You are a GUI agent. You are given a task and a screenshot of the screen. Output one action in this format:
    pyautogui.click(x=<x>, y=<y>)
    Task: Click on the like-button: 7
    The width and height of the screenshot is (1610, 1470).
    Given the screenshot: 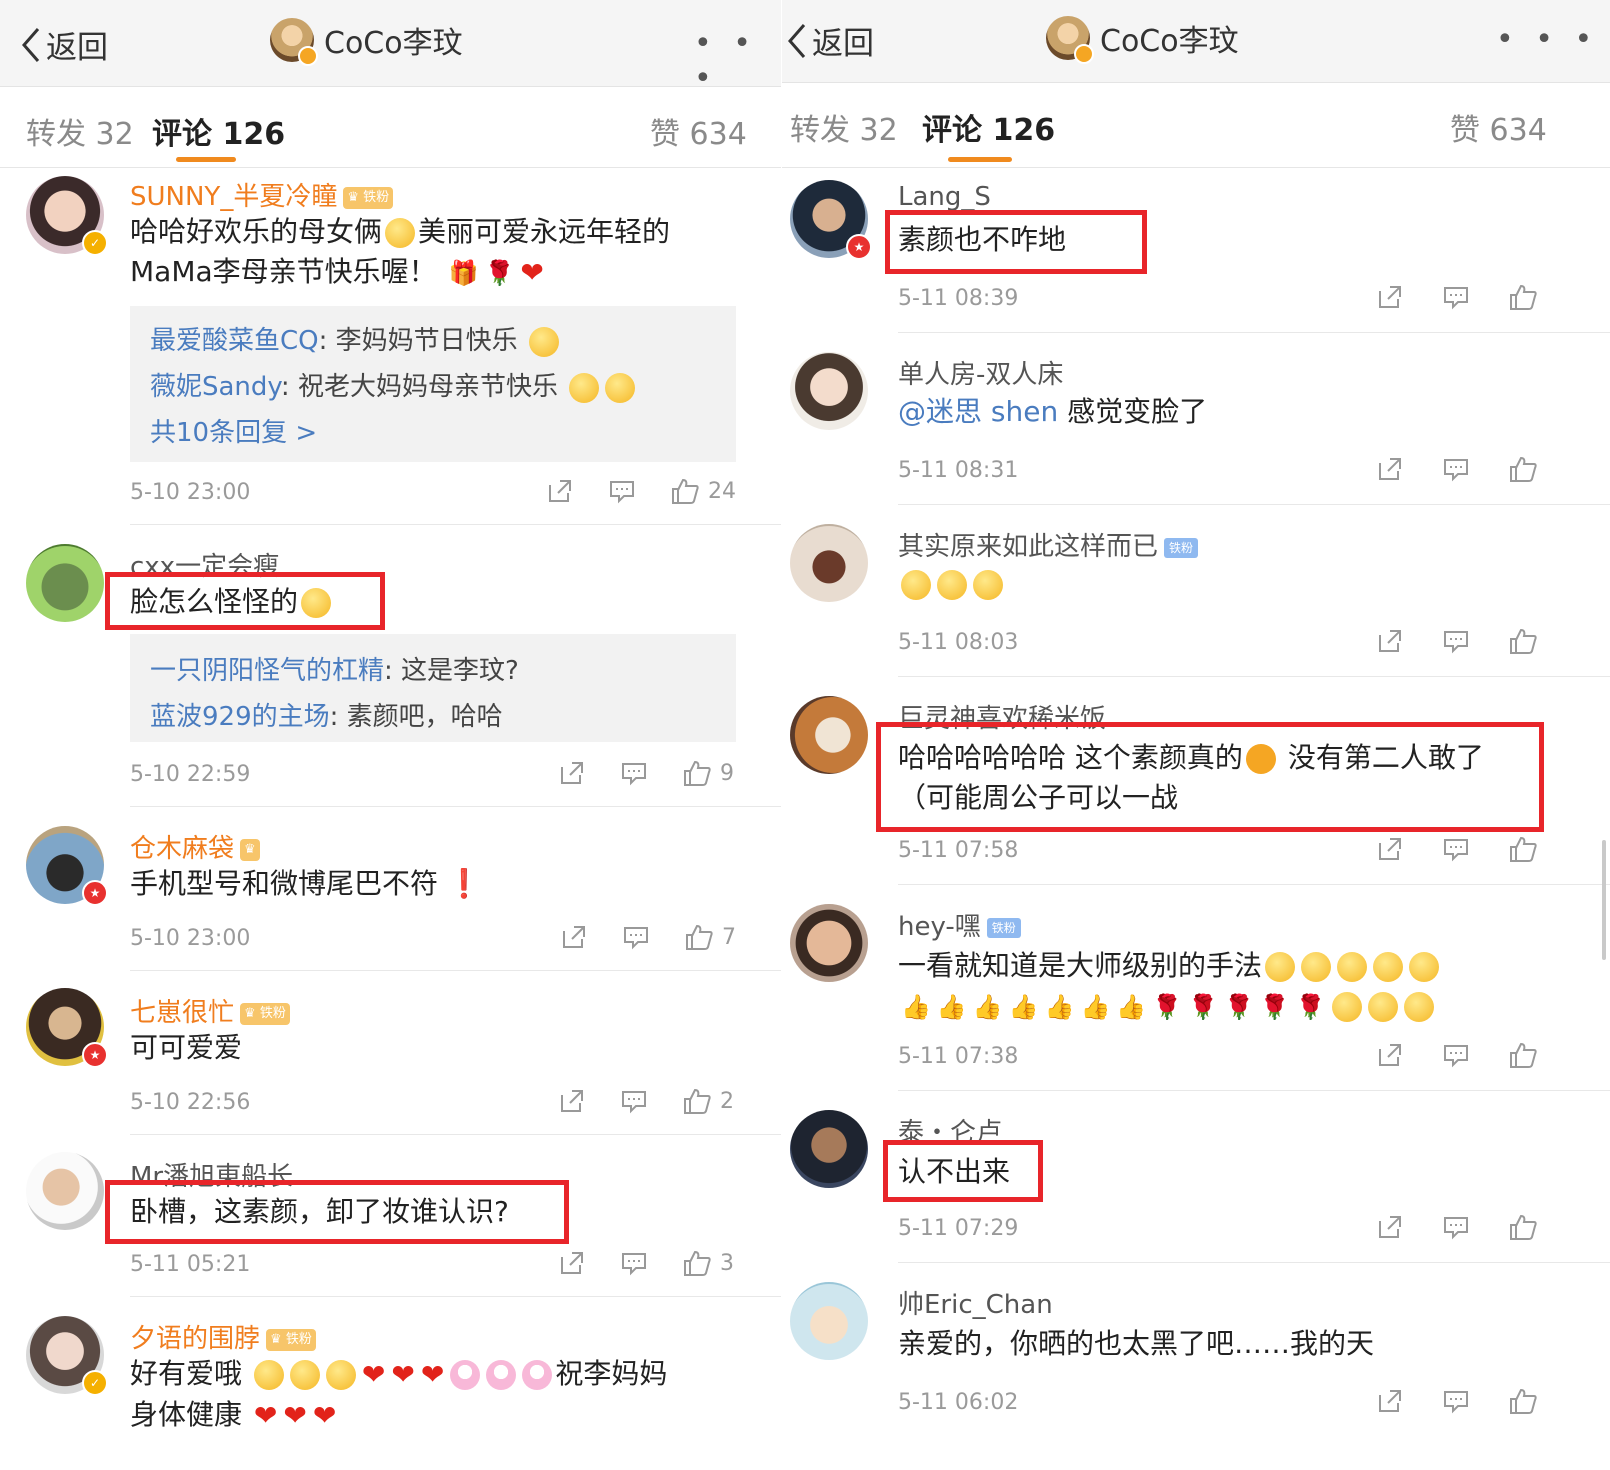 What is the action you would take?
    pyautogui.click(x=710, y=937)
    